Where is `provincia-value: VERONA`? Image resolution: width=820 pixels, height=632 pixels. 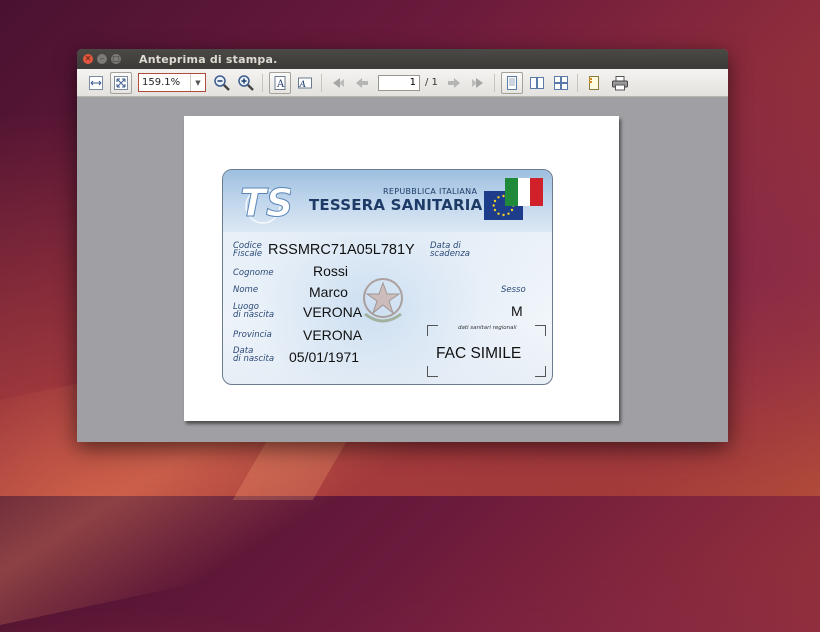
provincia-value: VERONA is located at coordinates (333, 335).